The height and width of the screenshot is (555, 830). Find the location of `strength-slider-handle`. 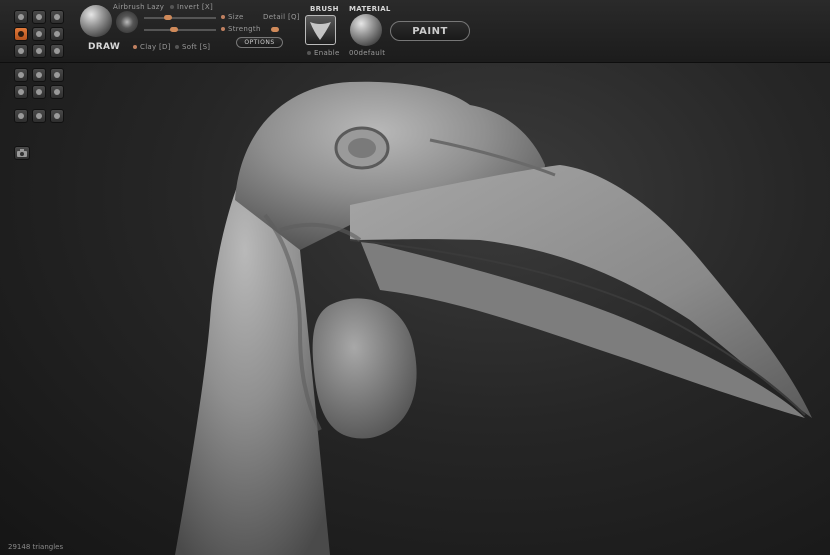

strength-slider-handle is located at coordinates (174, 29).